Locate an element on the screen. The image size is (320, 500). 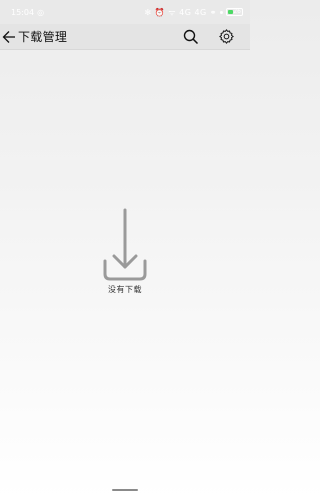
empty-download-icon is located at coordinates (125, 243).